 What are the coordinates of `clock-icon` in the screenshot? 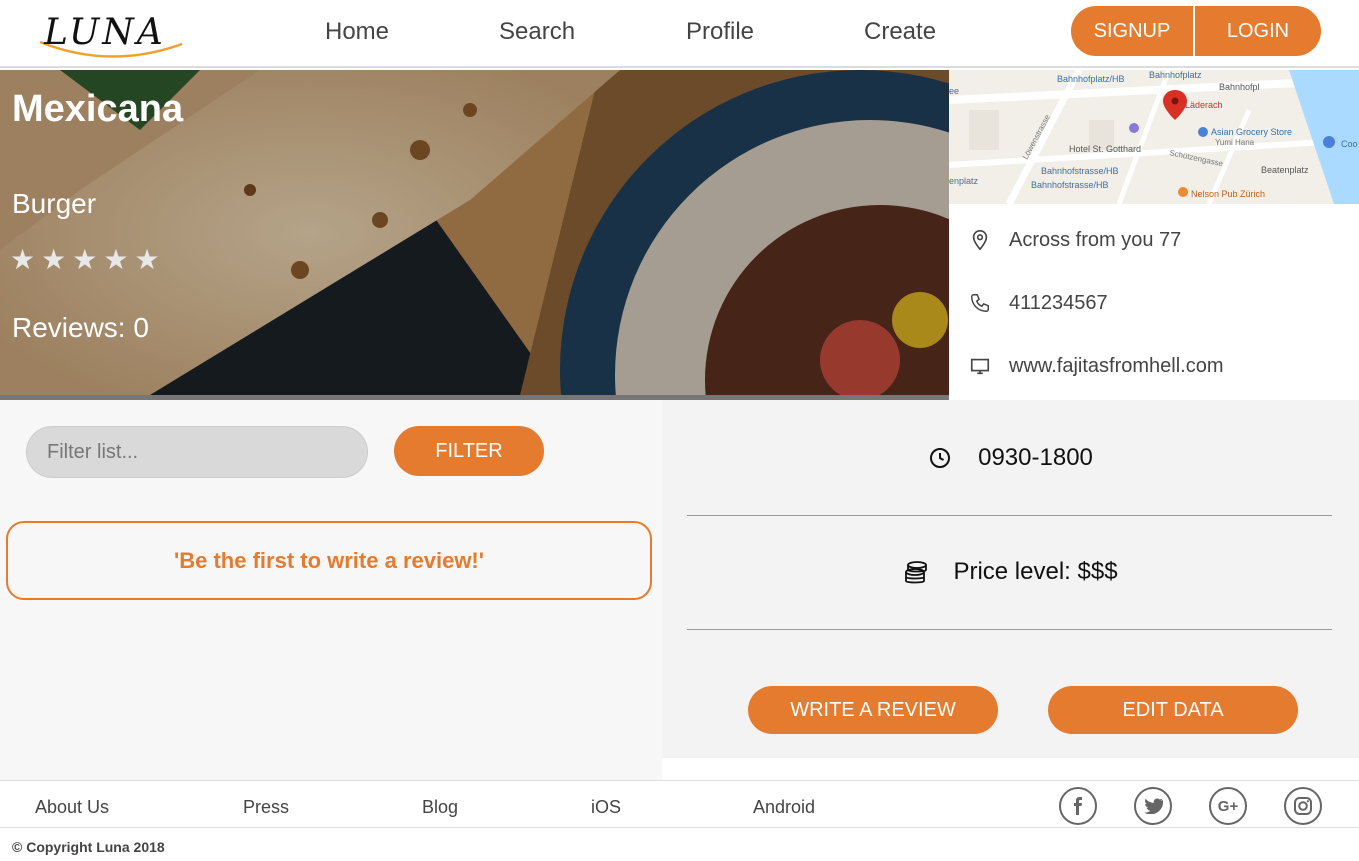 It's located at (940, 458).